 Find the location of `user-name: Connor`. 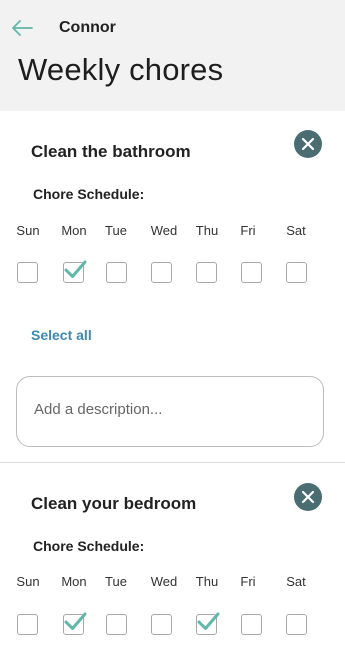

user-name: Connor is located at coordinates (87, 27).